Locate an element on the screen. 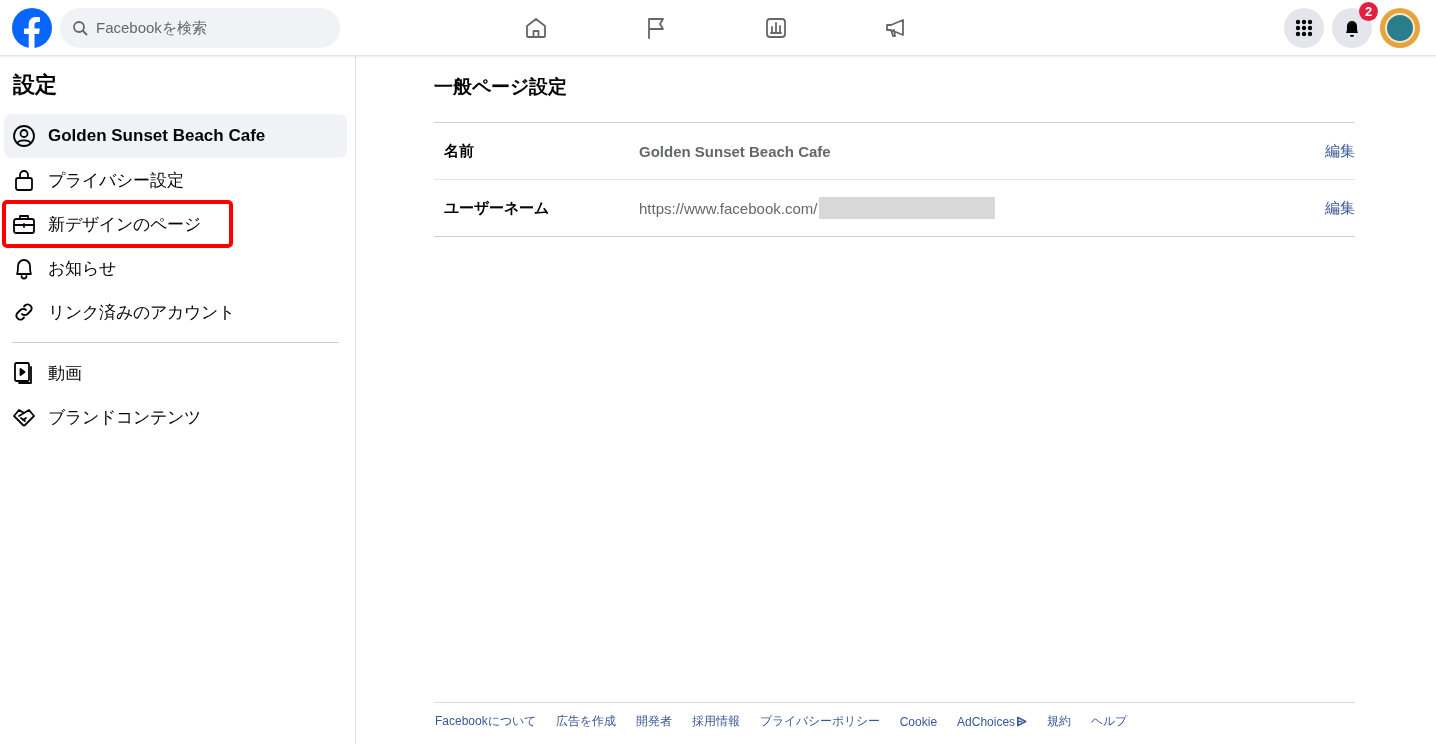  sidebar-item: Golden Sunset Beach Cafe is located at coordinates (175, 136).